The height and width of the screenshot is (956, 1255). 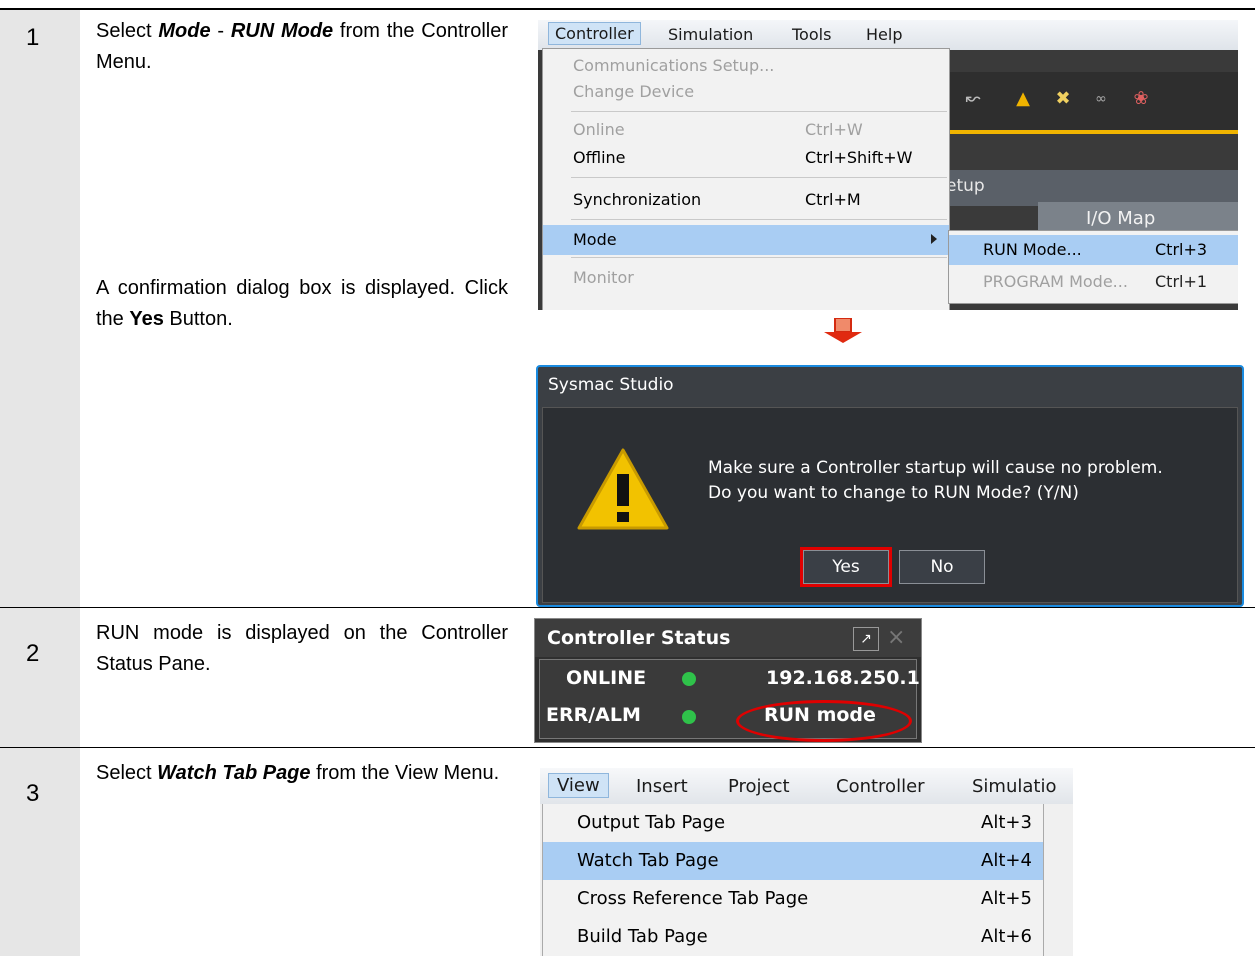 What do you see at coordinates (33, 37) in the screenshot?
I see `step-number: 1` at bounding box center [33, 37].